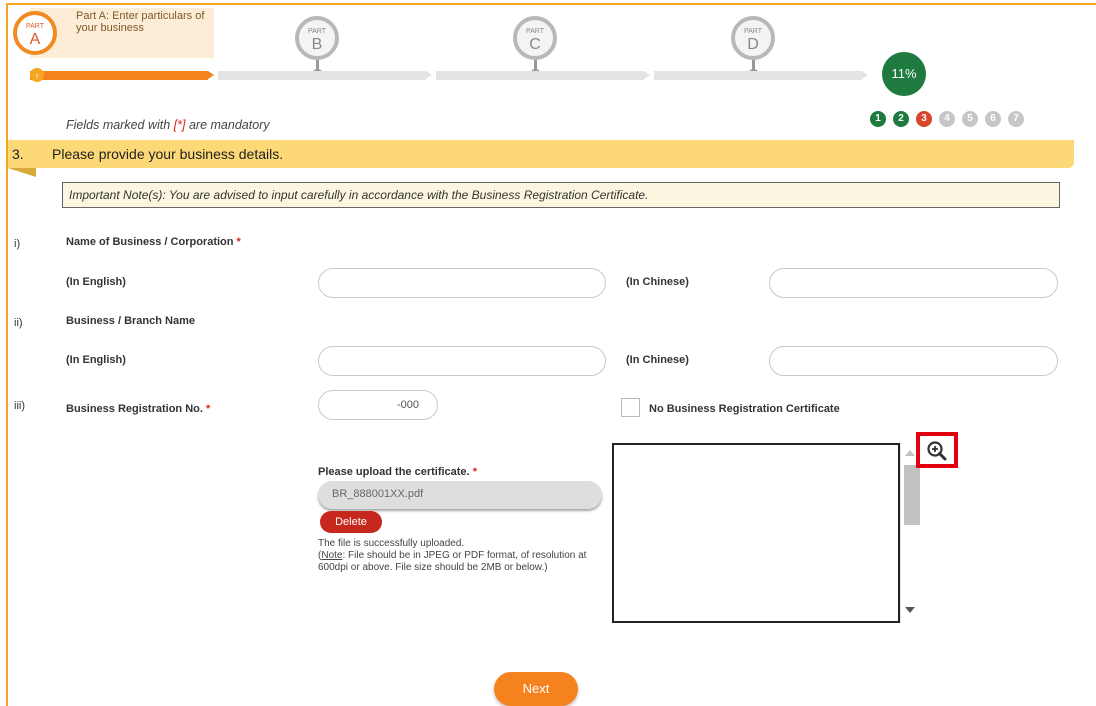  I want to click on progress-arrow-d, so click(865, 75).